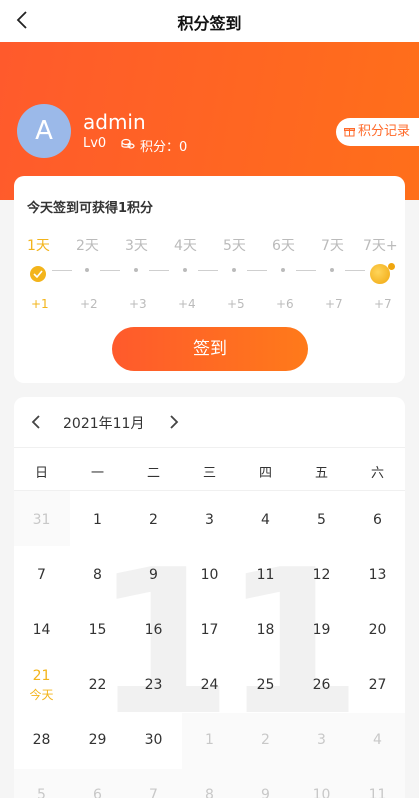  I want to click on calendar-day: 27, so click(377, 685).